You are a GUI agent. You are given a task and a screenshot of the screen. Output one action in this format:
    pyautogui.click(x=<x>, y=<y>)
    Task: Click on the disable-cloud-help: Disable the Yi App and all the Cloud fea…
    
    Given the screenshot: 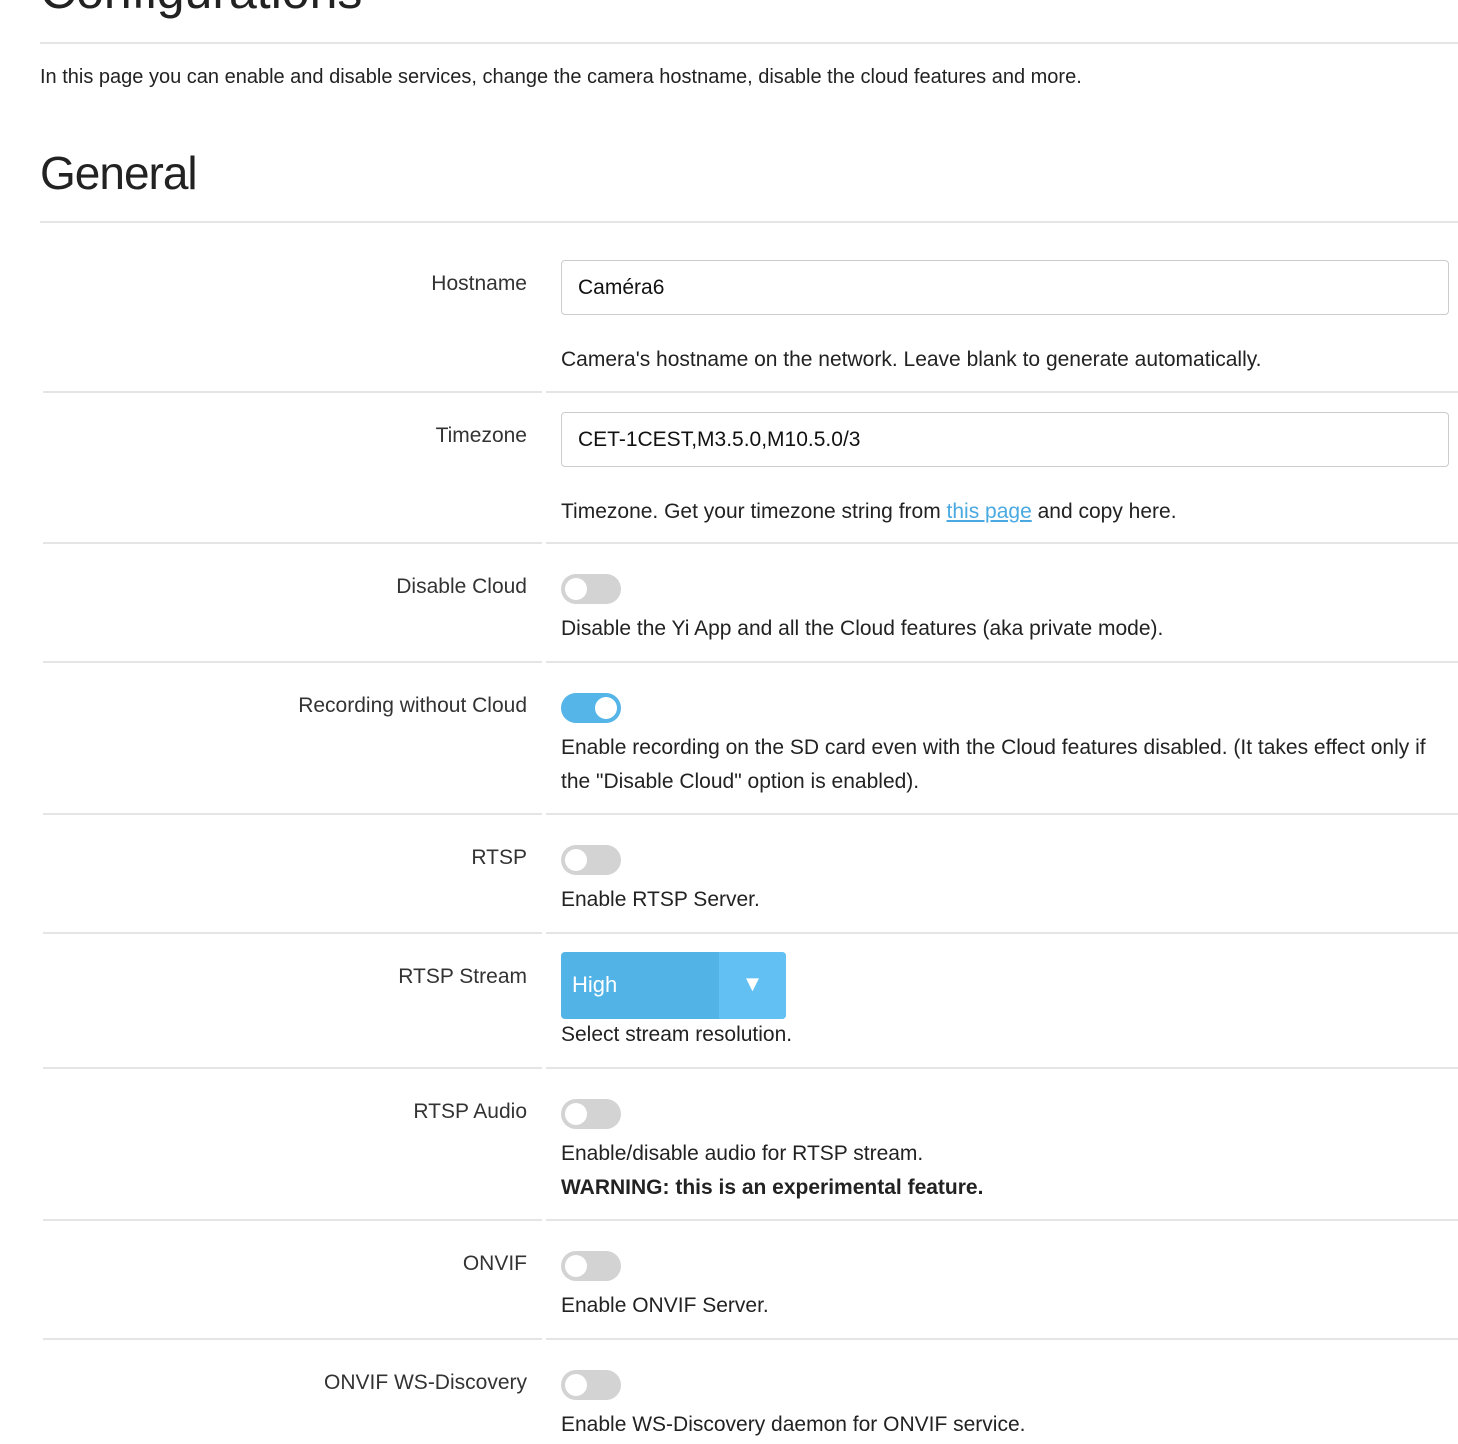 What is the action you would take?
    pyautogui.click(x=862, y=628)
    